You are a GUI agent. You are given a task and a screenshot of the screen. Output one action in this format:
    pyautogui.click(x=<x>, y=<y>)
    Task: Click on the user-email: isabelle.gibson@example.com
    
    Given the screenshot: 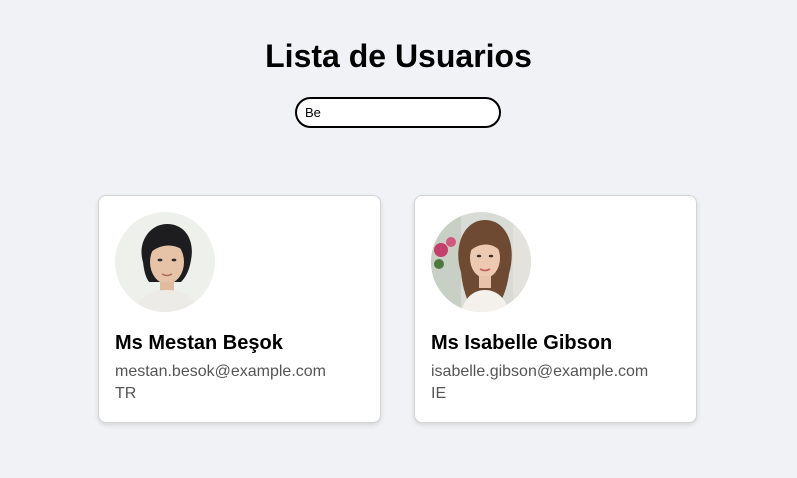 What is the action you would take?
    pyautogui.click(x=540, y=371)
    